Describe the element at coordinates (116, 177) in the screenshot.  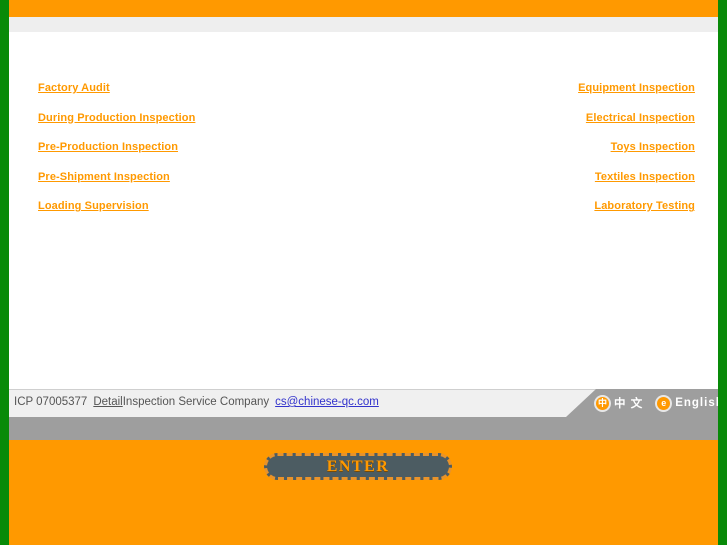
I see `link-pre-shipment-inspection: Pre-Shipment Inspection` at that location.